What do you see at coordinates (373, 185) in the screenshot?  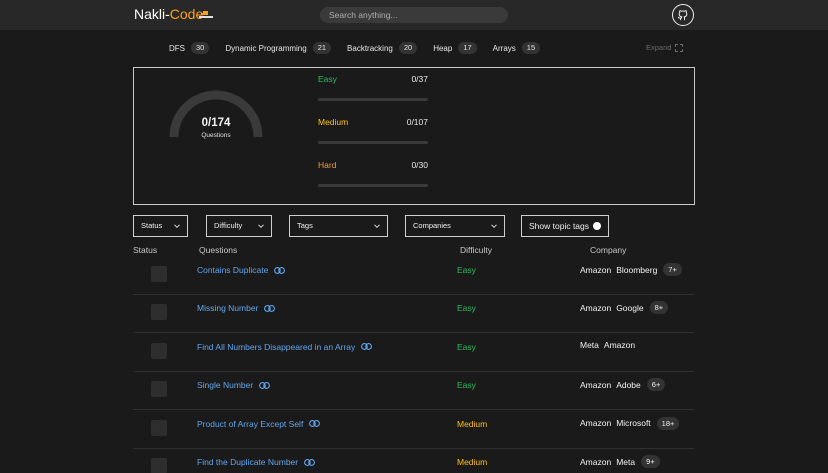 I see `hard-progress-bar` at bounding box center [373, 185].